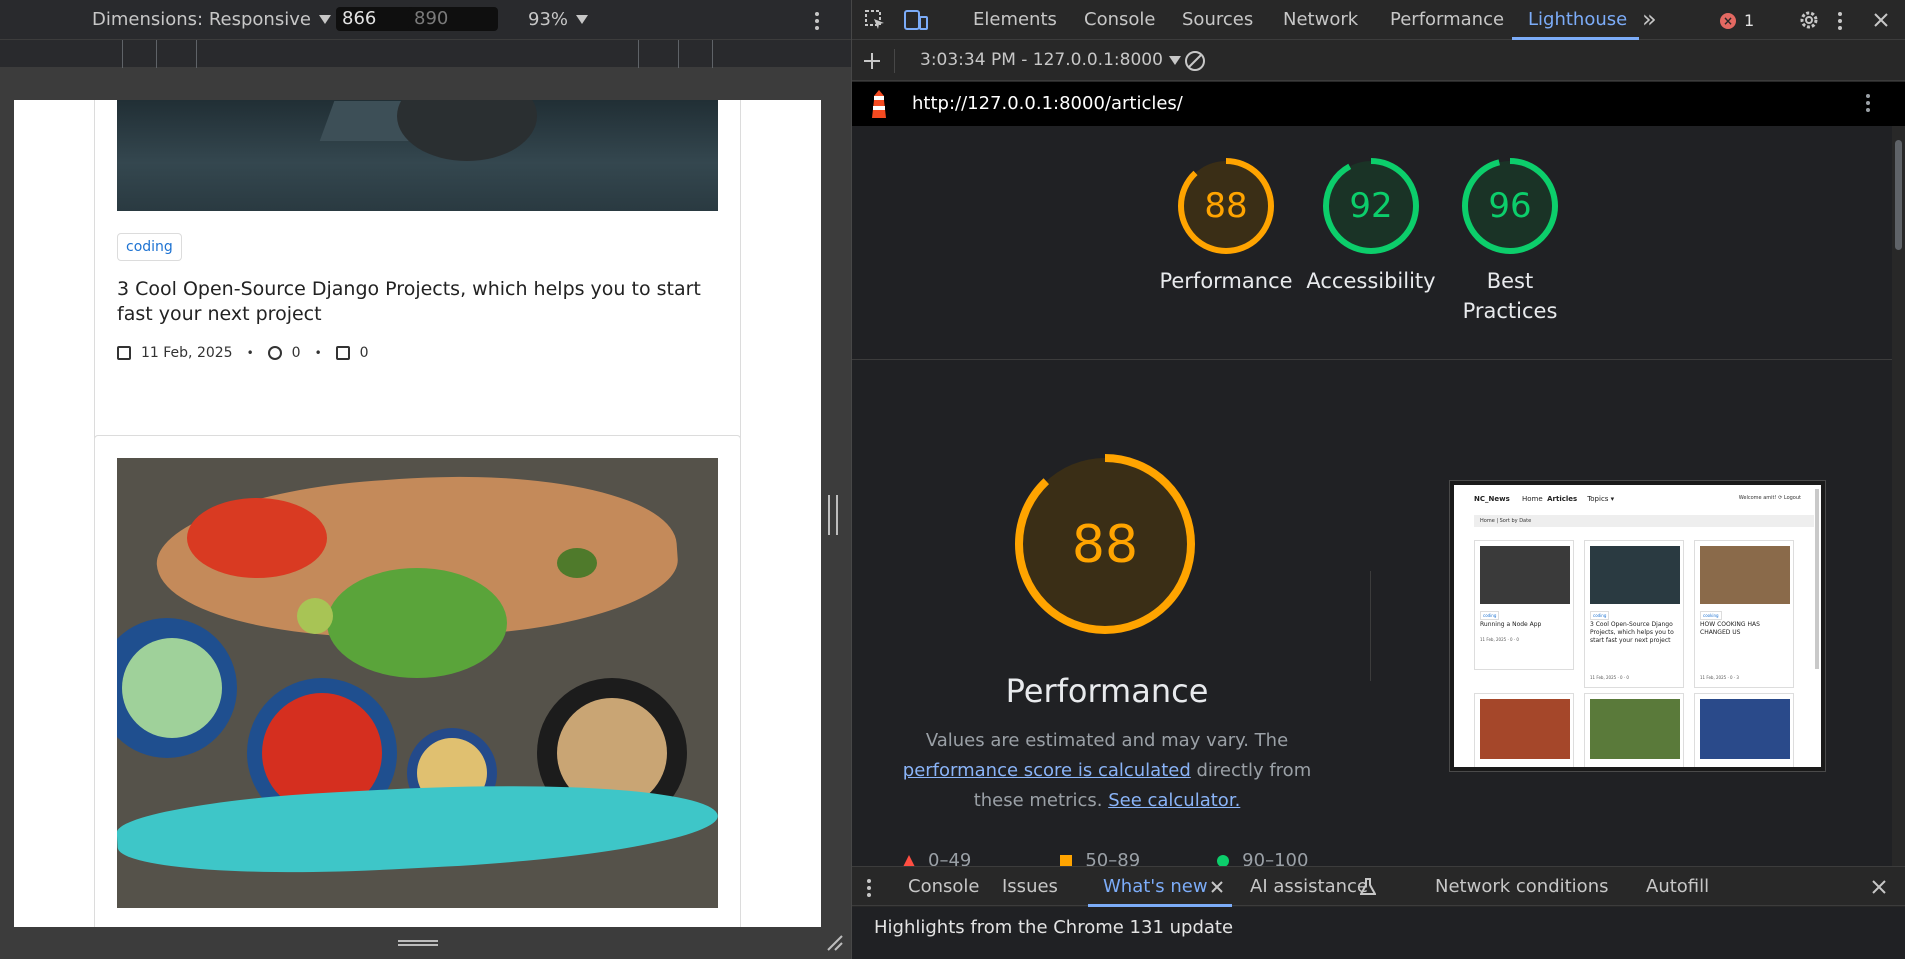 The image size is (1905, 959). Describe the element at coordinates (558, 19) in the screenshot. I see `zoom-dropdown: 93%` at that location.